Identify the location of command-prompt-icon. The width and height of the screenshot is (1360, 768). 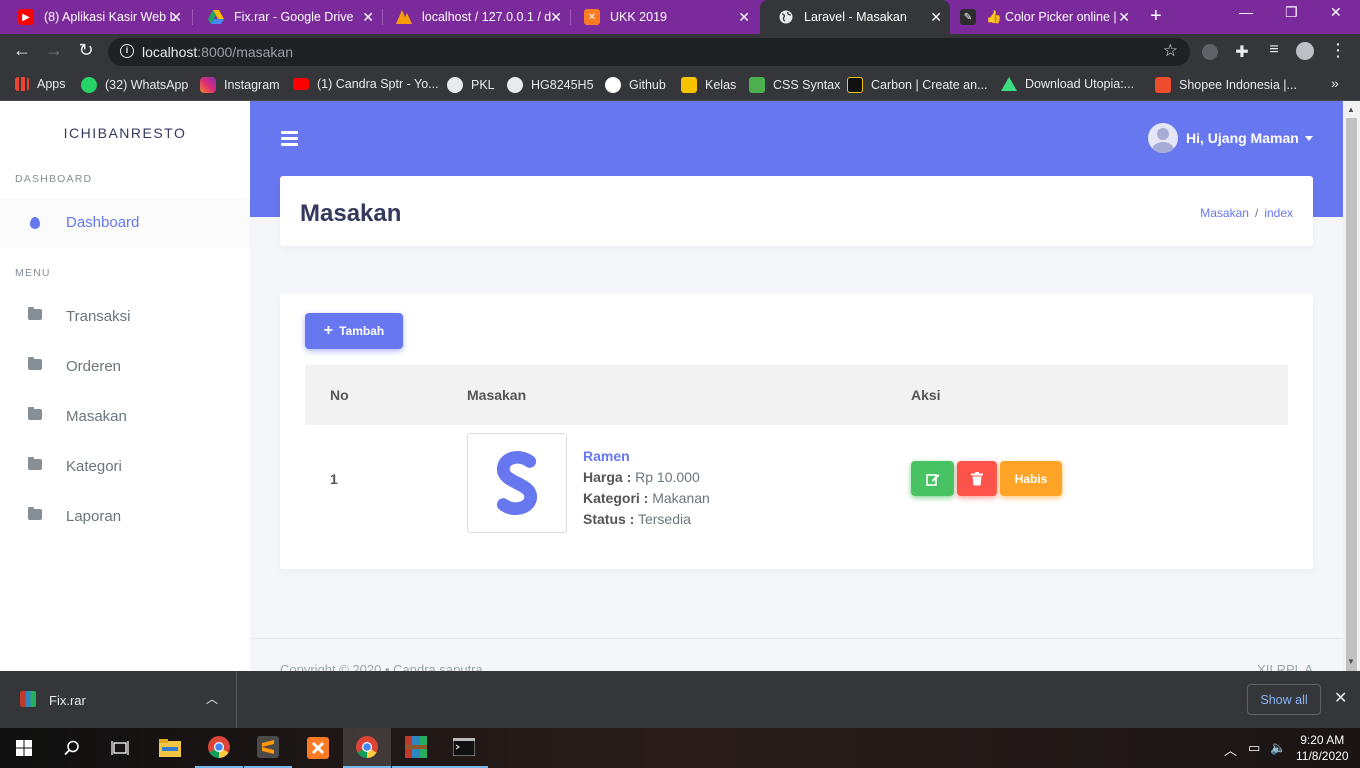
(464, 748).